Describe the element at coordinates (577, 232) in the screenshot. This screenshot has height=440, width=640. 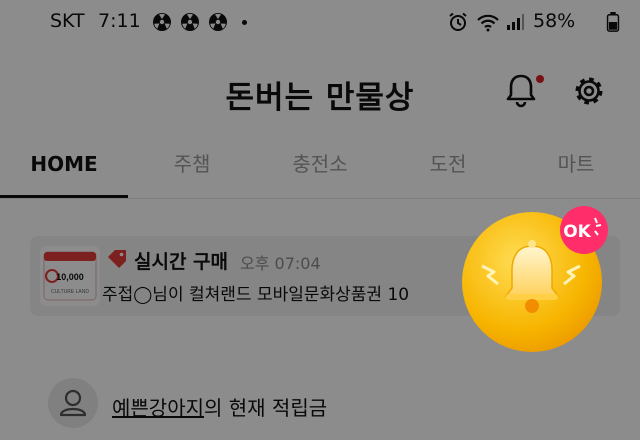
I see `ok-badge-label: OK` at that location.